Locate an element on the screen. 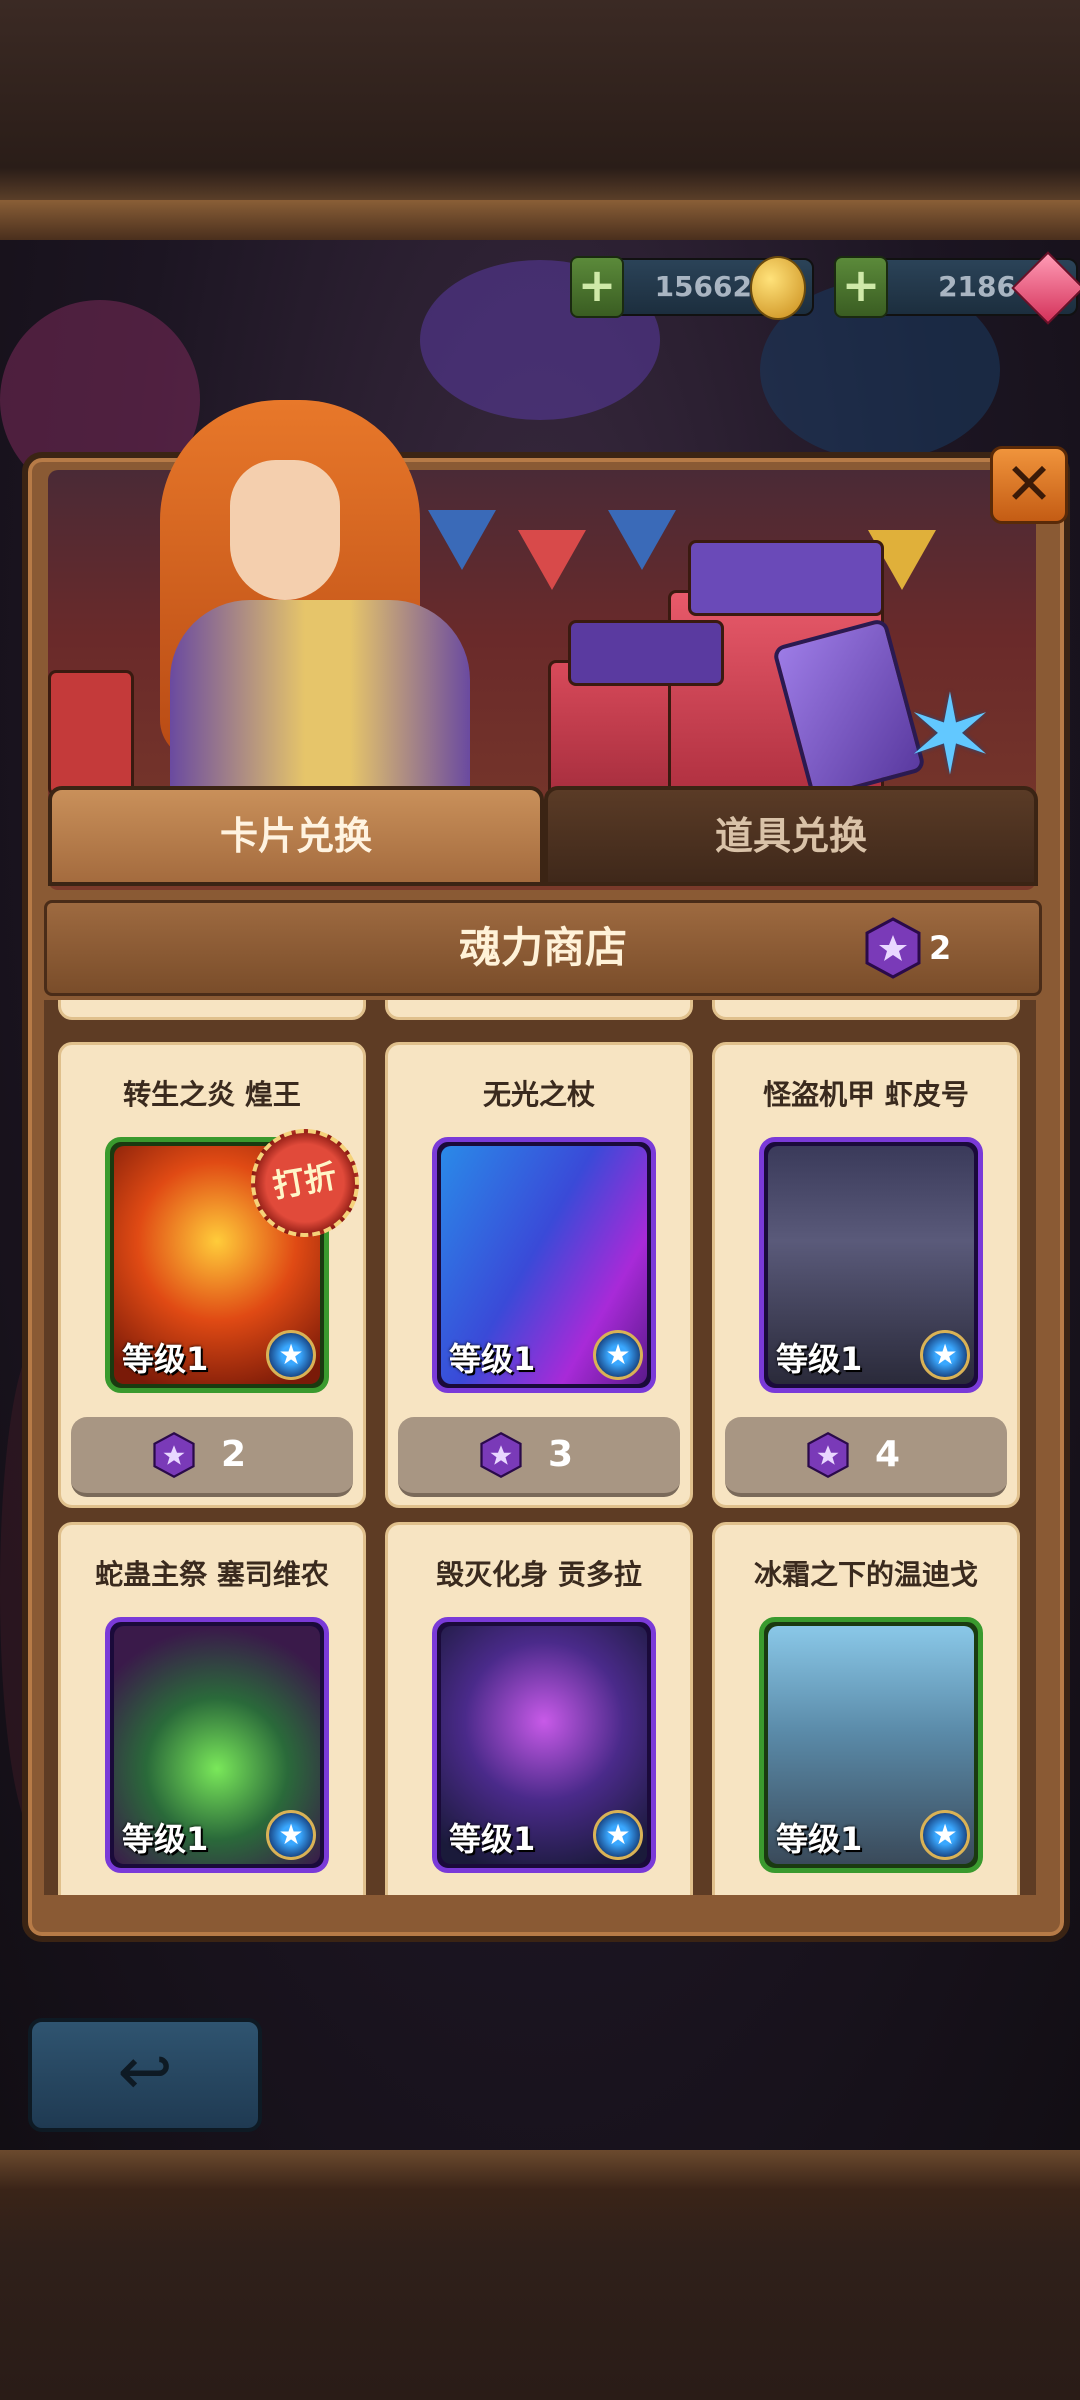 This screenshot has height=2400, width=1080. soul-point-count: 2 is located at coordinates (940, 948).